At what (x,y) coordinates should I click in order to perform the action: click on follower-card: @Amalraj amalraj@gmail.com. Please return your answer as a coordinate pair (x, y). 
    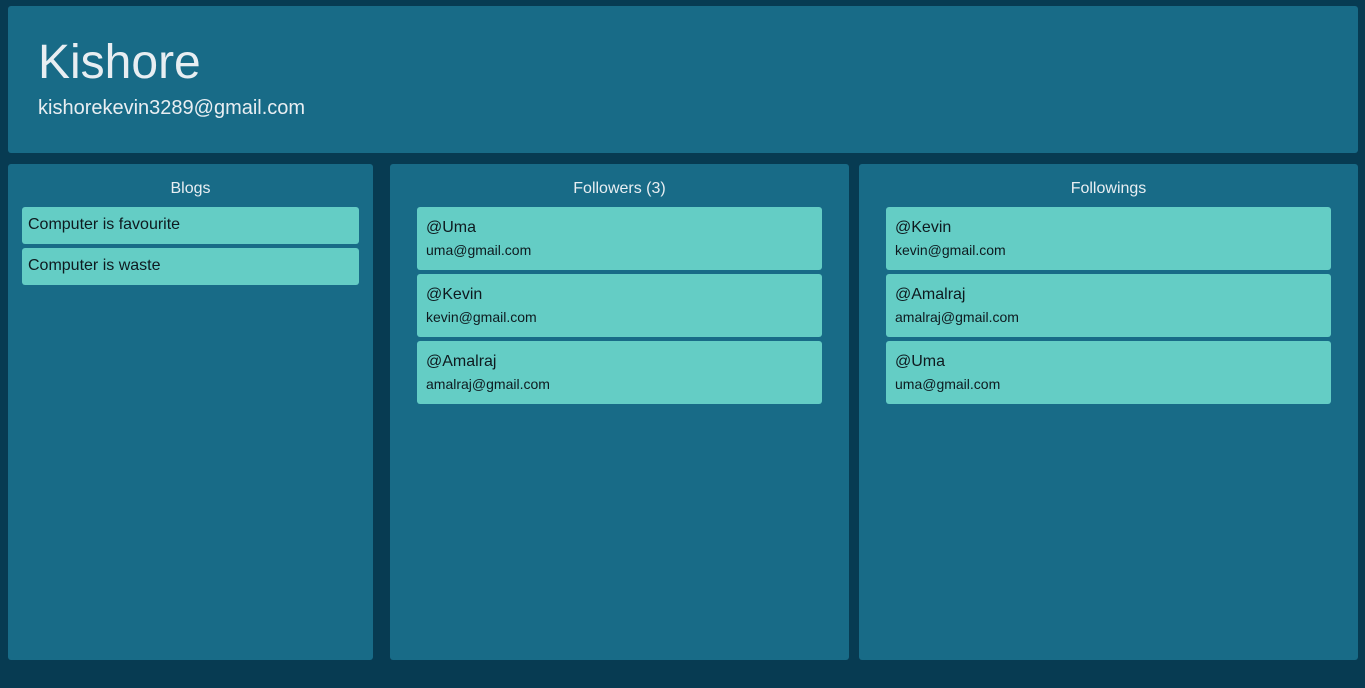
    Looking at the image, I should click on (619, 372).